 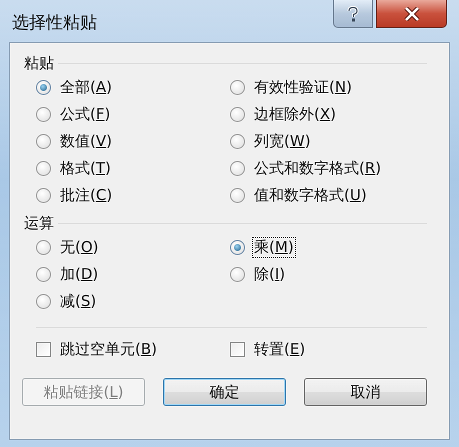 What do you see at coordinates (295, 114) in the screenshot?
I see `option-label: 边框除外(X)` at bounding box center [295, 114].